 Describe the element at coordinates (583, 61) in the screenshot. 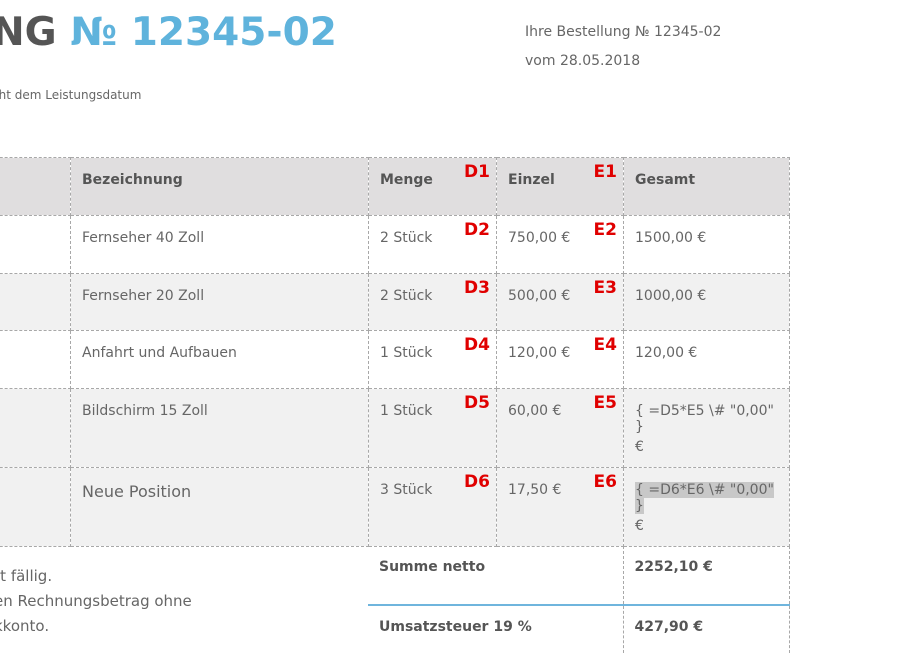

I see `order-date: vom 28.05.2018` at that location.